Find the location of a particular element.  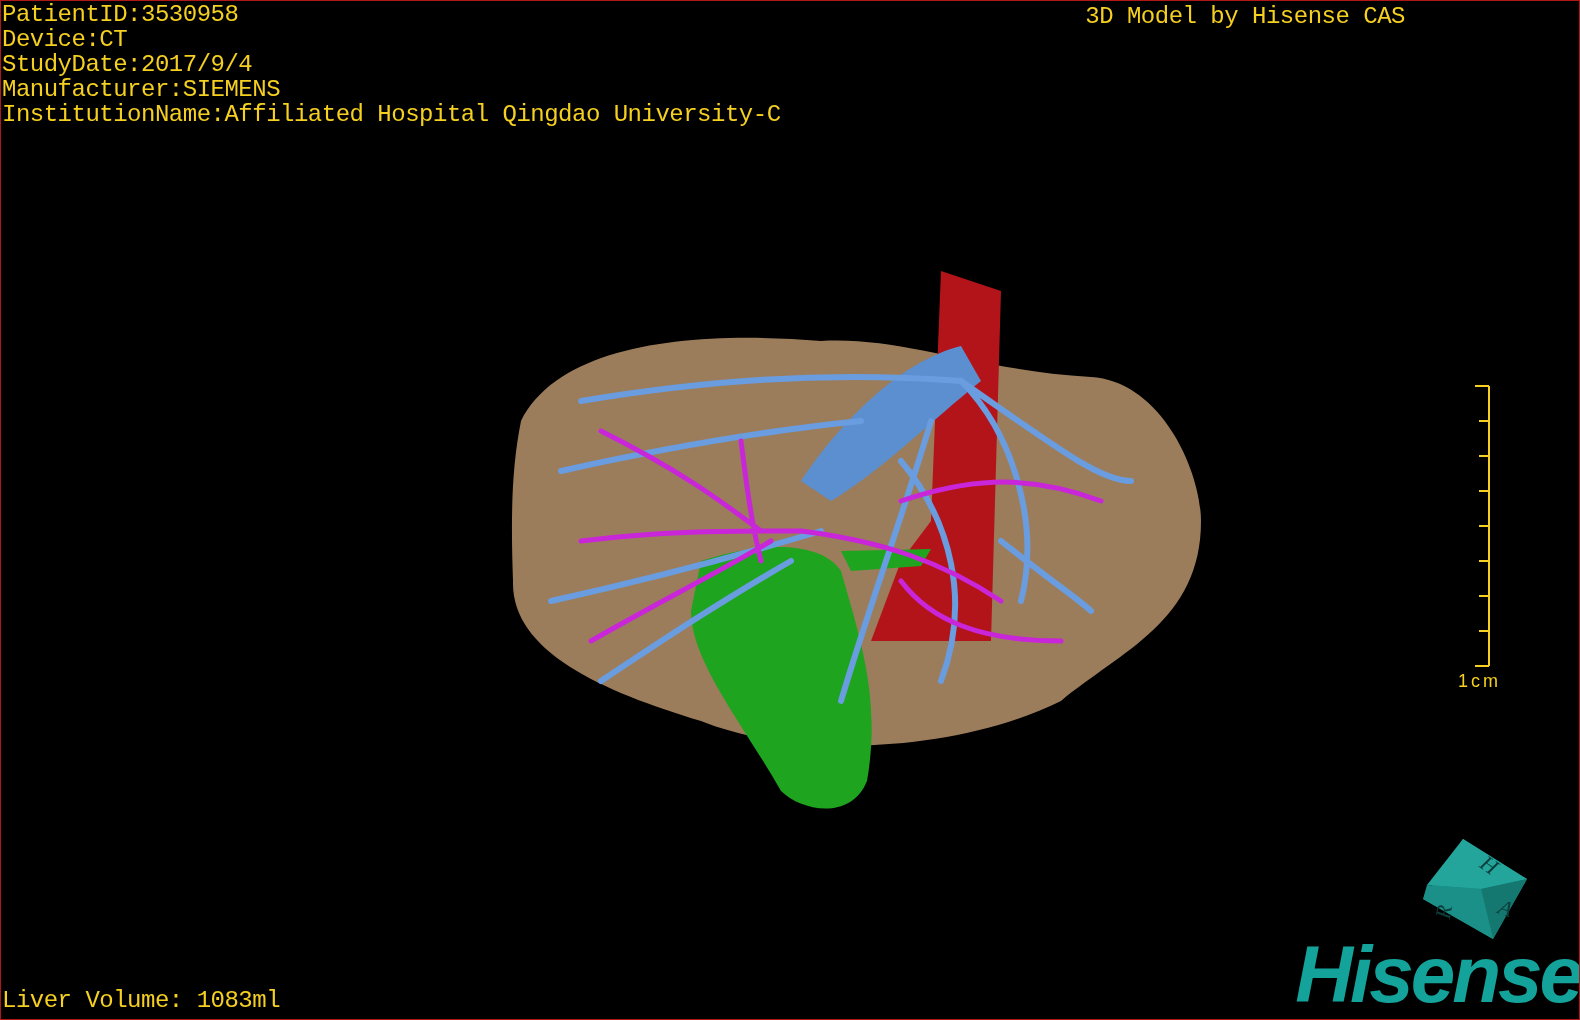

info-text: Manufacturer:SIEMENS is located at coordinates (142, 89).